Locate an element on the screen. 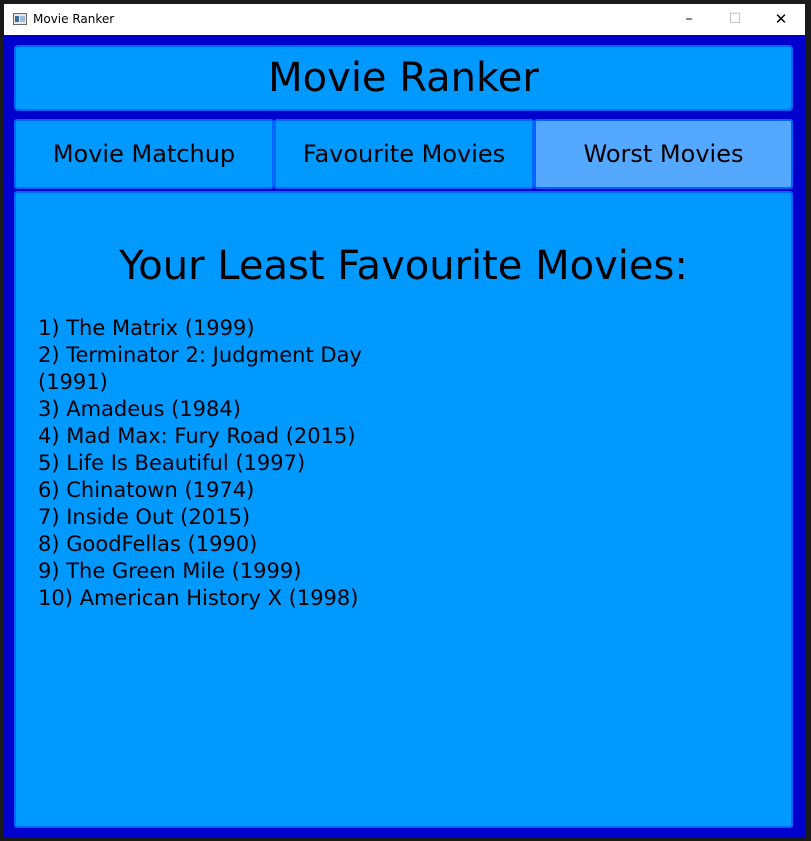 The height and width of the screenshot is (841, 811). list-item: 9) The Green Mile (1999) is located at coordinates (170, 571).